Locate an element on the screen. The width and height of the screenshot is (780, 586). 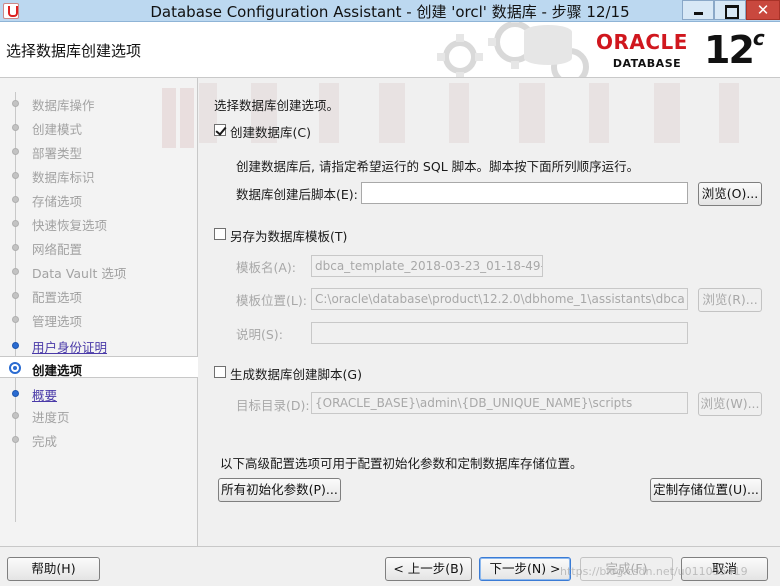
sidebar-step-2: 创建模式 is located at coordinates (99, 127).